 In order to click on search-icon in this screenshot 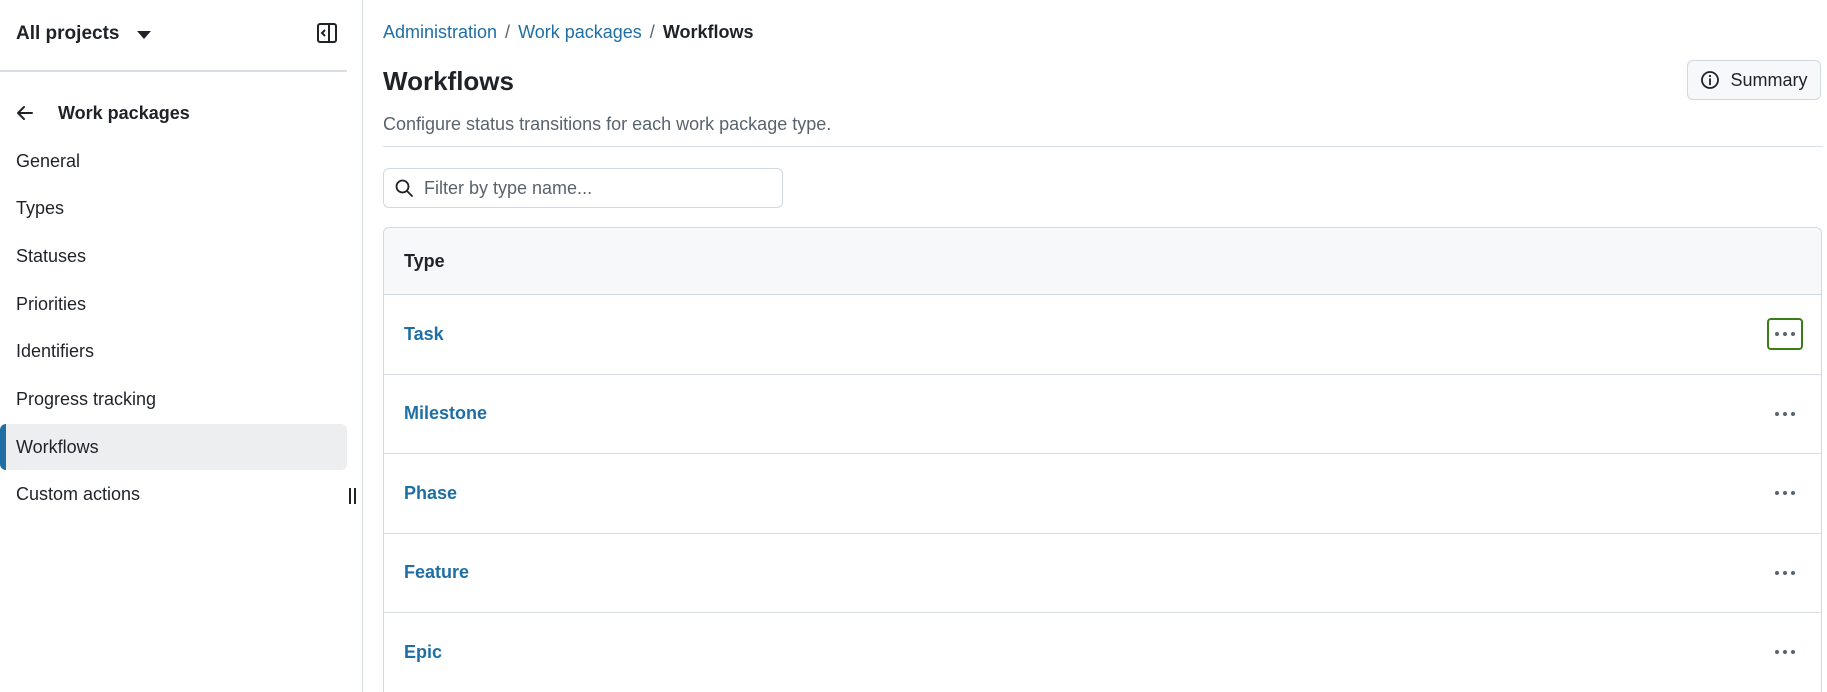, I will do `click(404, 188)`.